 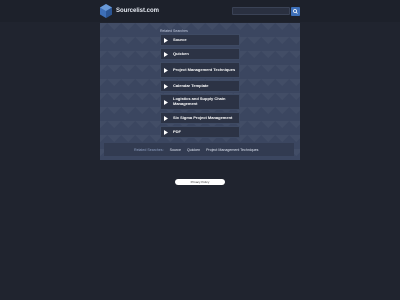 What do you see at coordinates (203, 117) in the screenshot?
I see `result-label: Six Sigma Project Management` at bounding box center [203, 117].